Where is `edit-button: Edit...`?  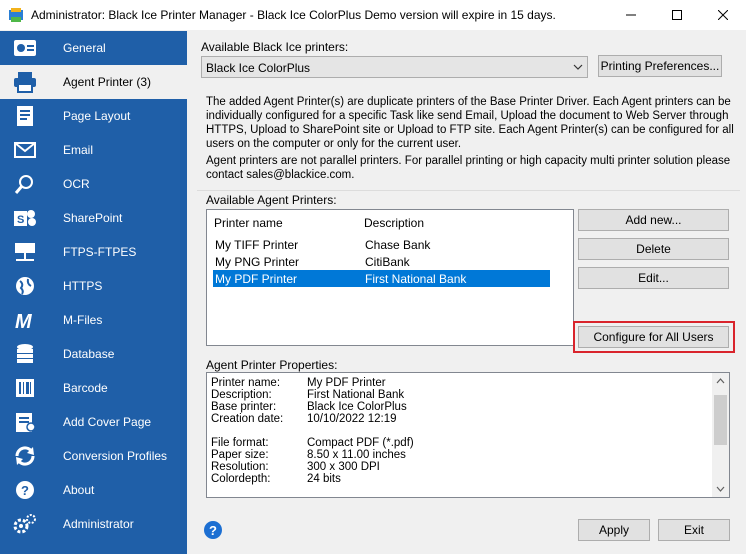
edit-button: Edit... is located at coordinates (653, 278).